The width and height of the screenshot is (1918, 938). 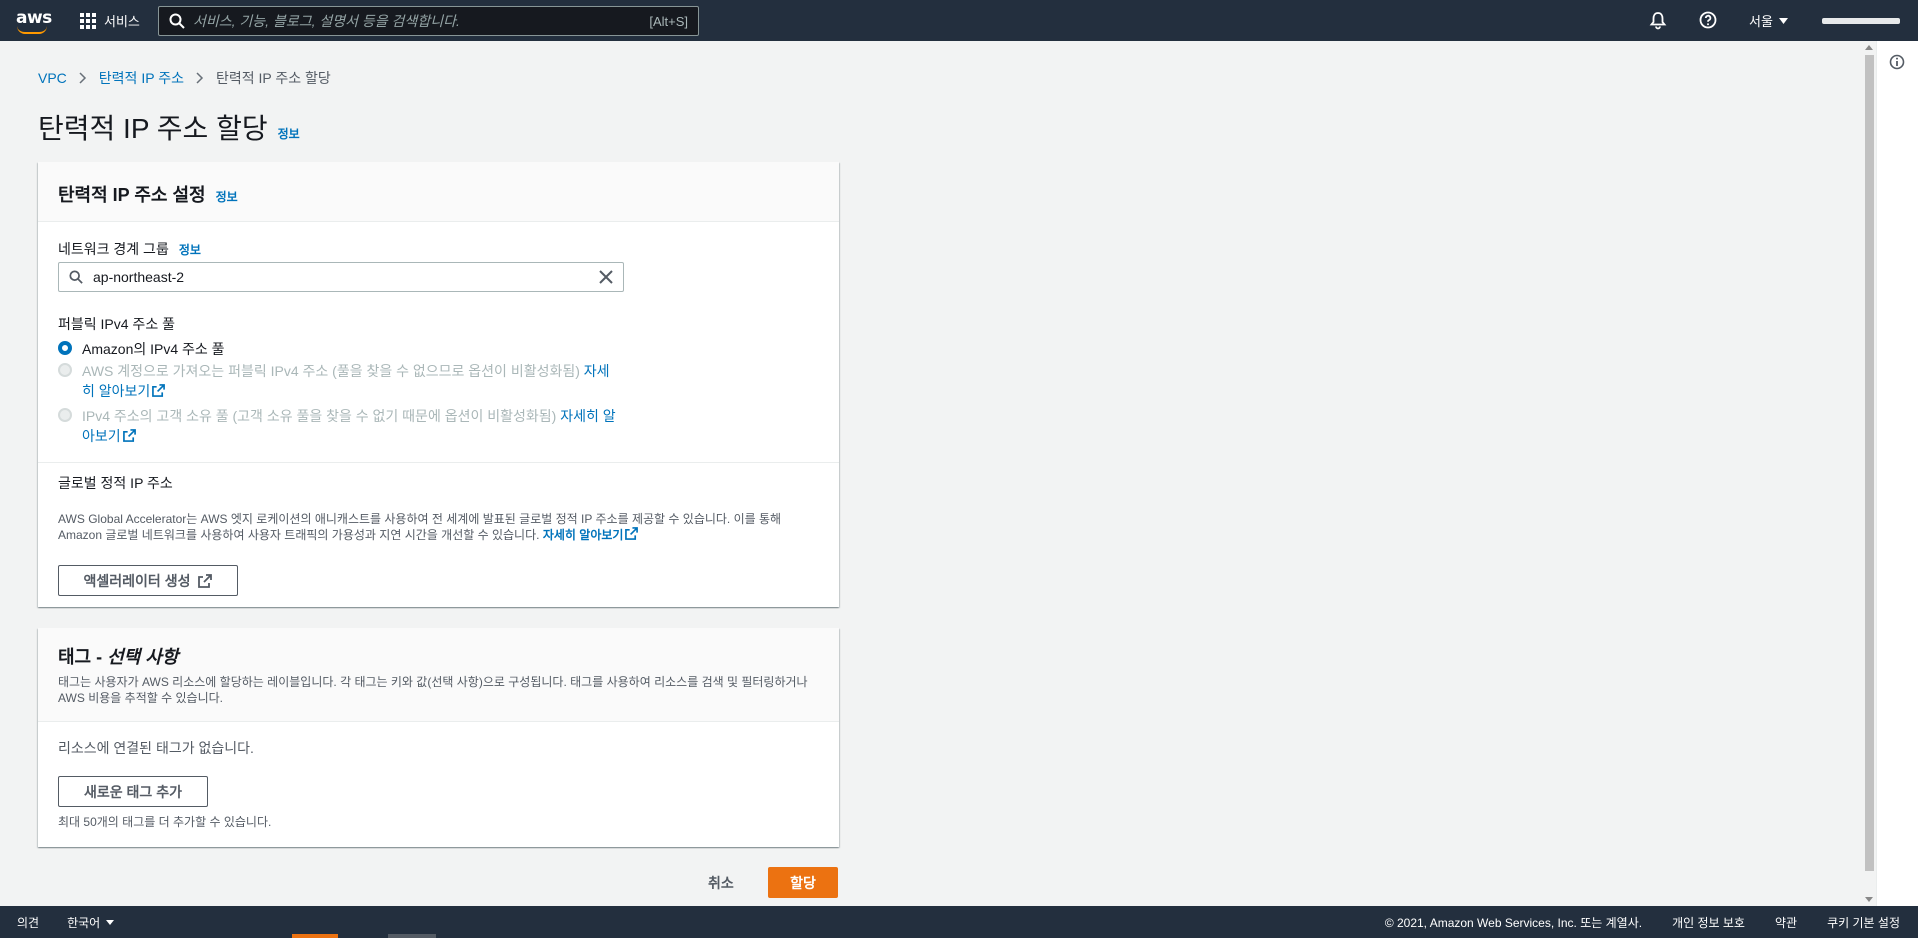 What do you see at coordinates (122, 21) in the screenshot?
I see `services-label: 서비스` at bounding box center [122, 21].